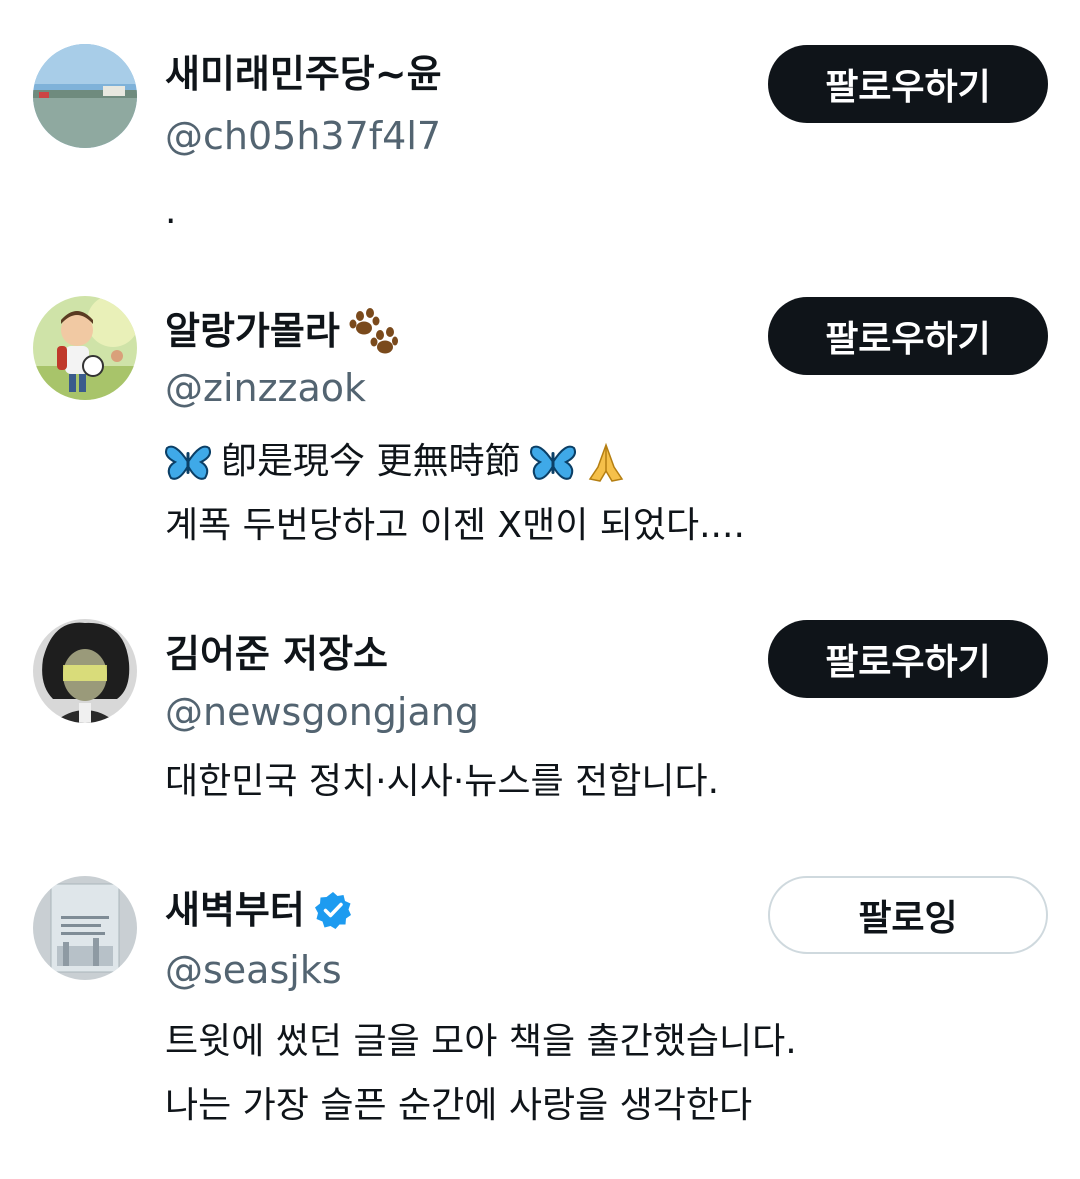 The image size is (1080, 1179). Describe the element at coordinates (253, 970) in the screenshot. I see `user-handle: @seasjks` at that location.